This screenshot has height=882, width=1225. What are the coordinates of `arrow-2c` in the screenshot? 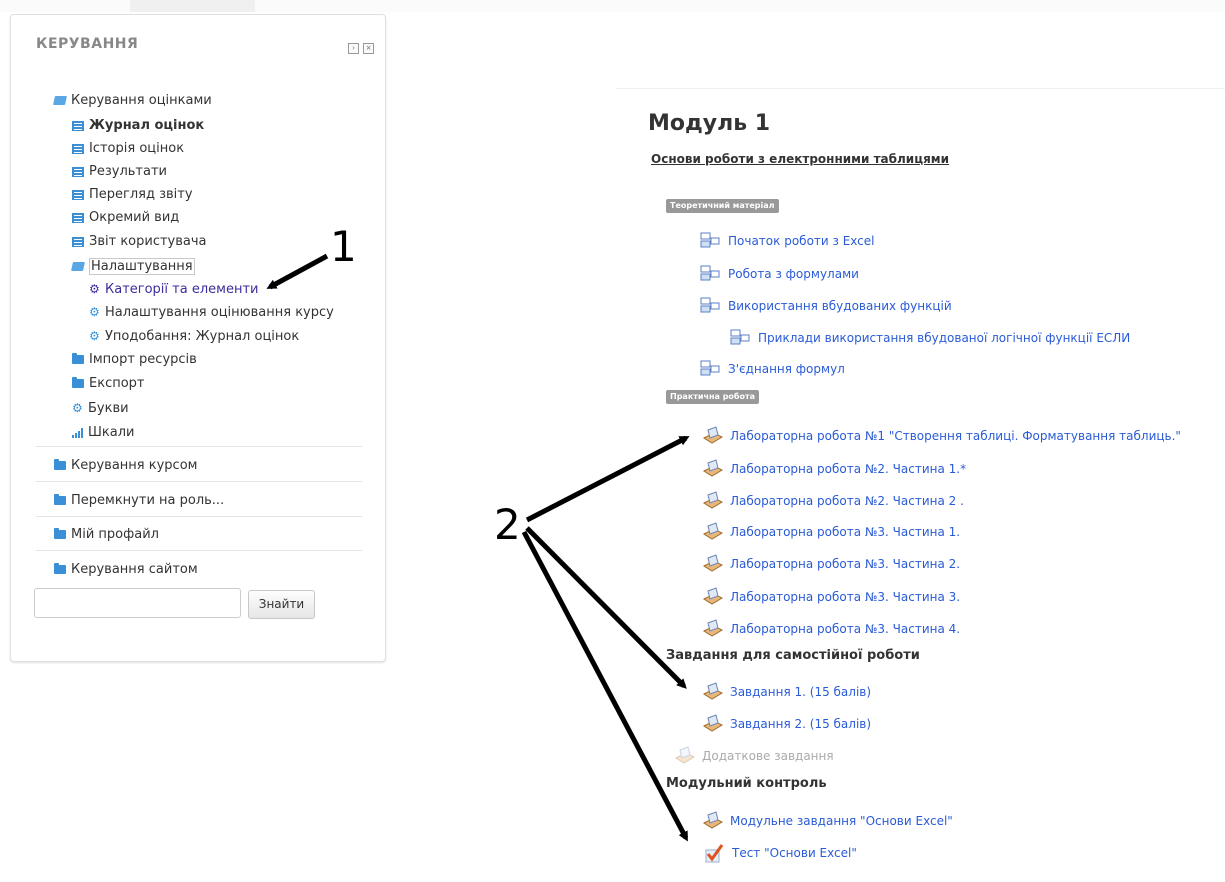 It's located at (605, 686).